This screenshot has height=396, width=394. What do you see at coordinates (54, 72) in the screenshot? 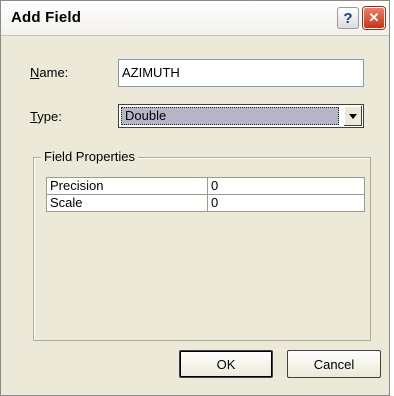
I see `name-label-text: ame:` at bounding box center [54, 72].